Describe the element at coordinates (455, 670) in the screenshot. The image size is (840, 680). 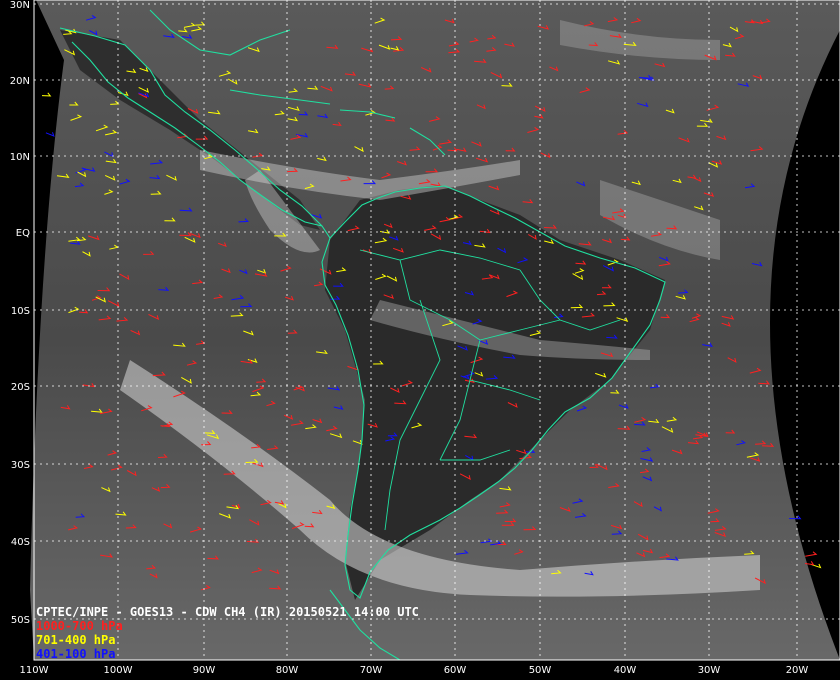
I see `longitude-label: 60W` at that location.